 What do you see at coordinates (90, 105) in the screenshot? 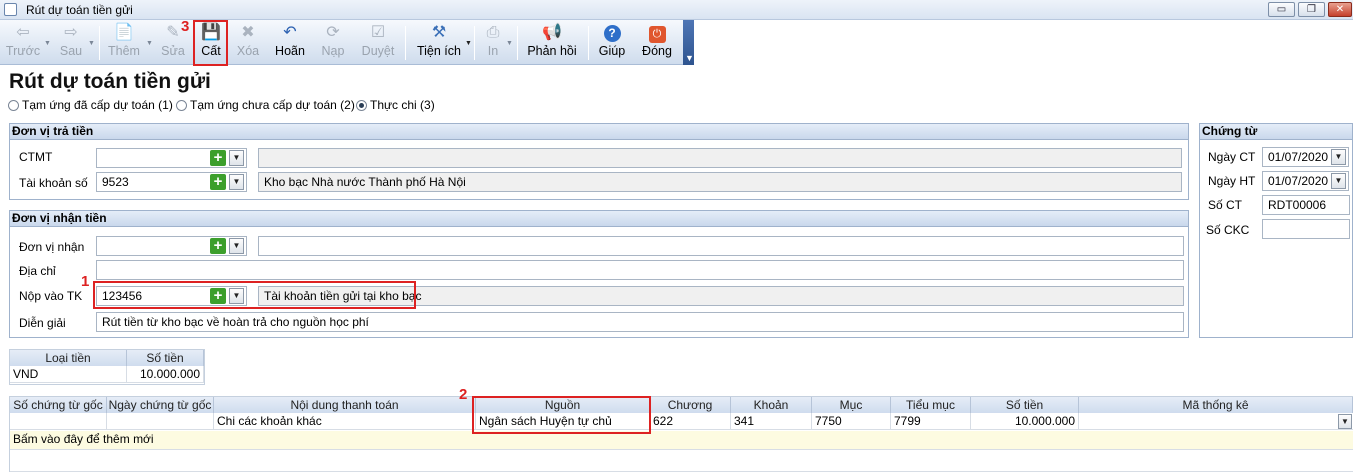
I see `radio-advance-allocated: Tạm ứng đã cấp dự toán (1)` at bounding box center [90, 105].